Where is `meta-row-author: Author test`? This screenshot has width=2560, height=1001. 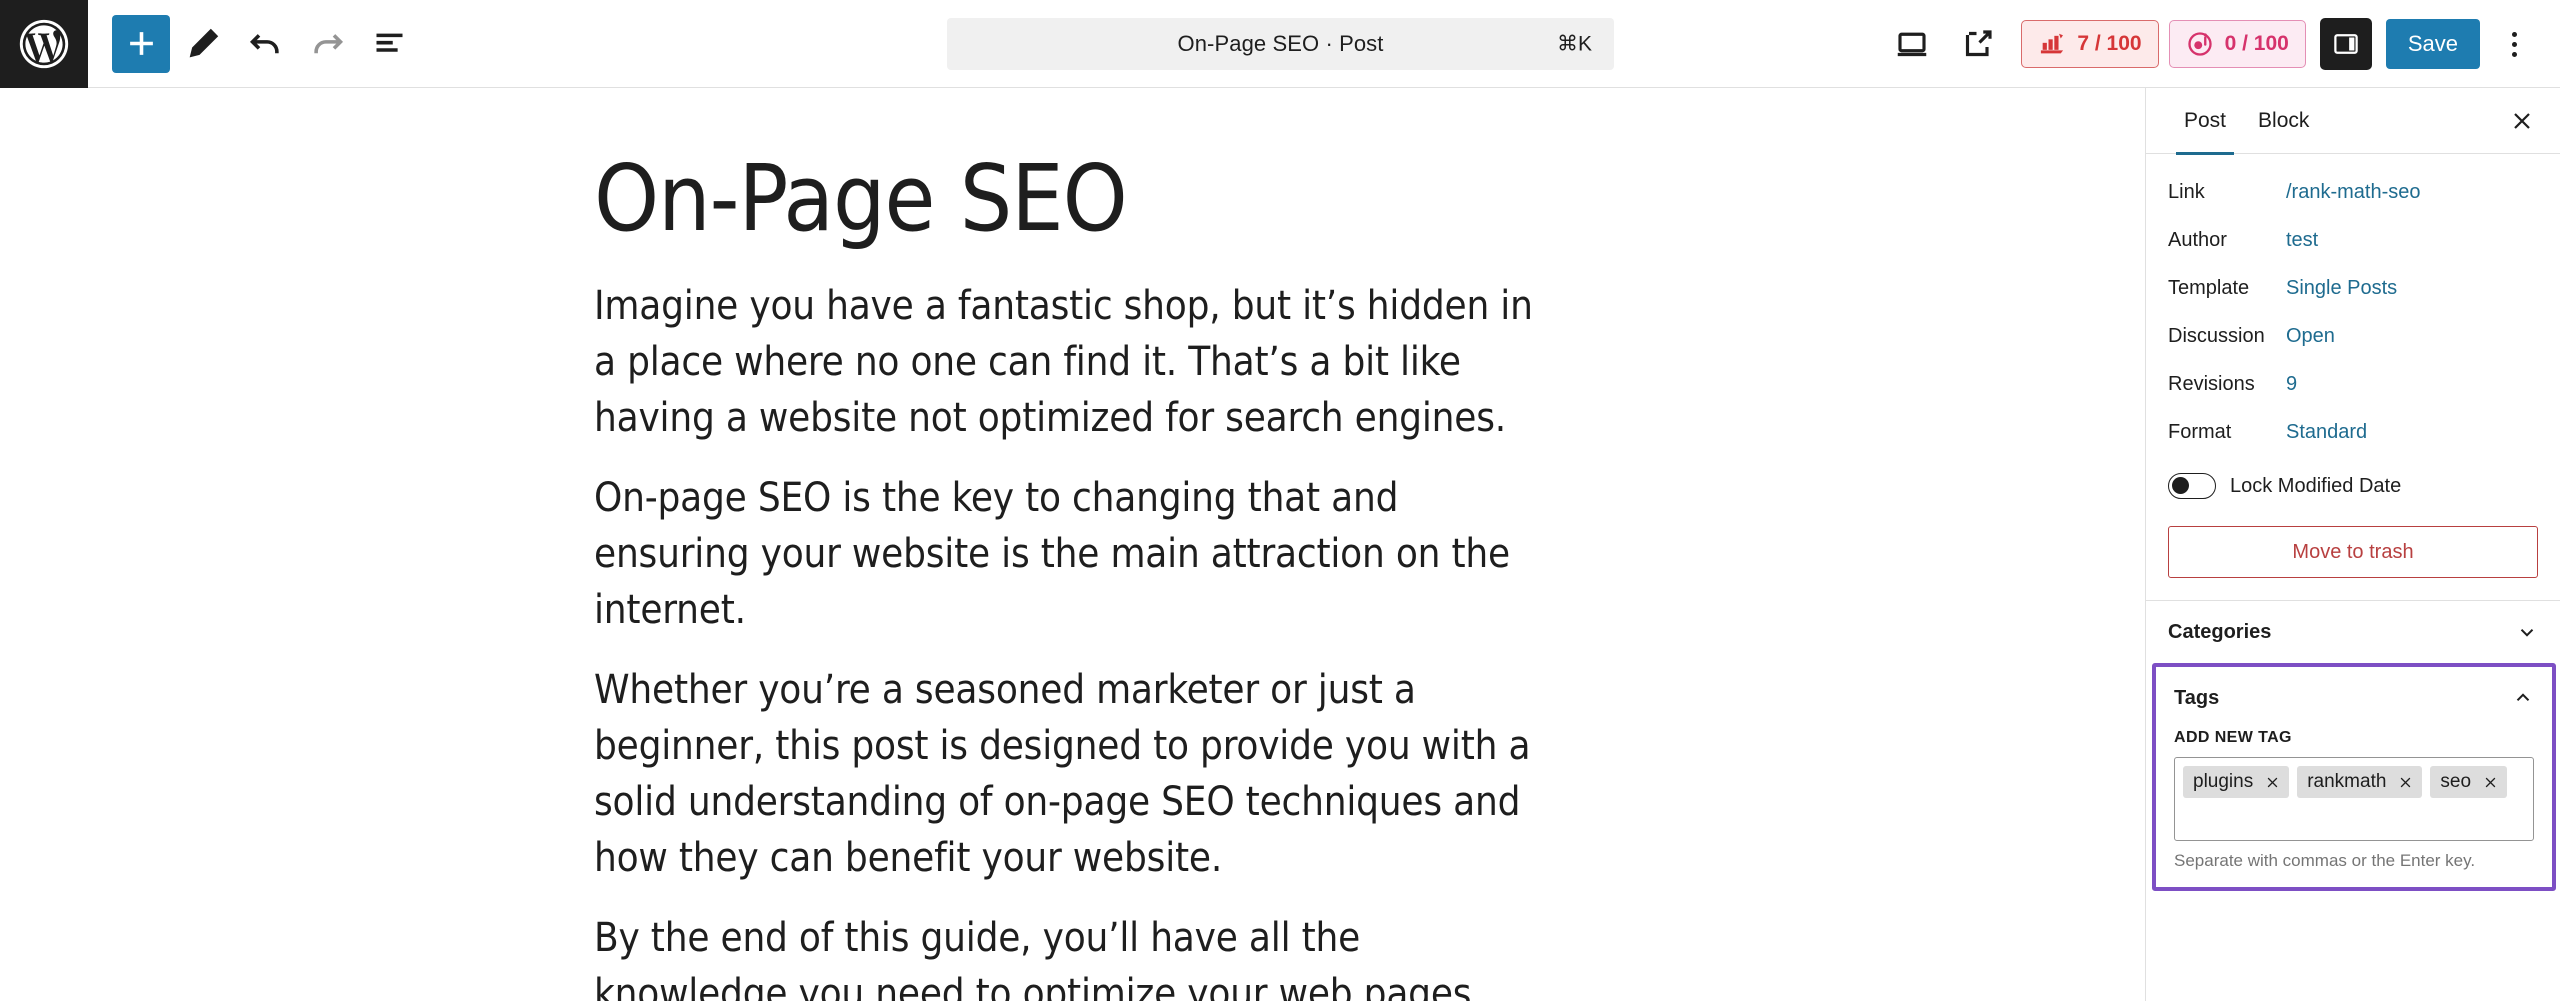
meta-row-author: Author test is located at coordinates (2353, 240).